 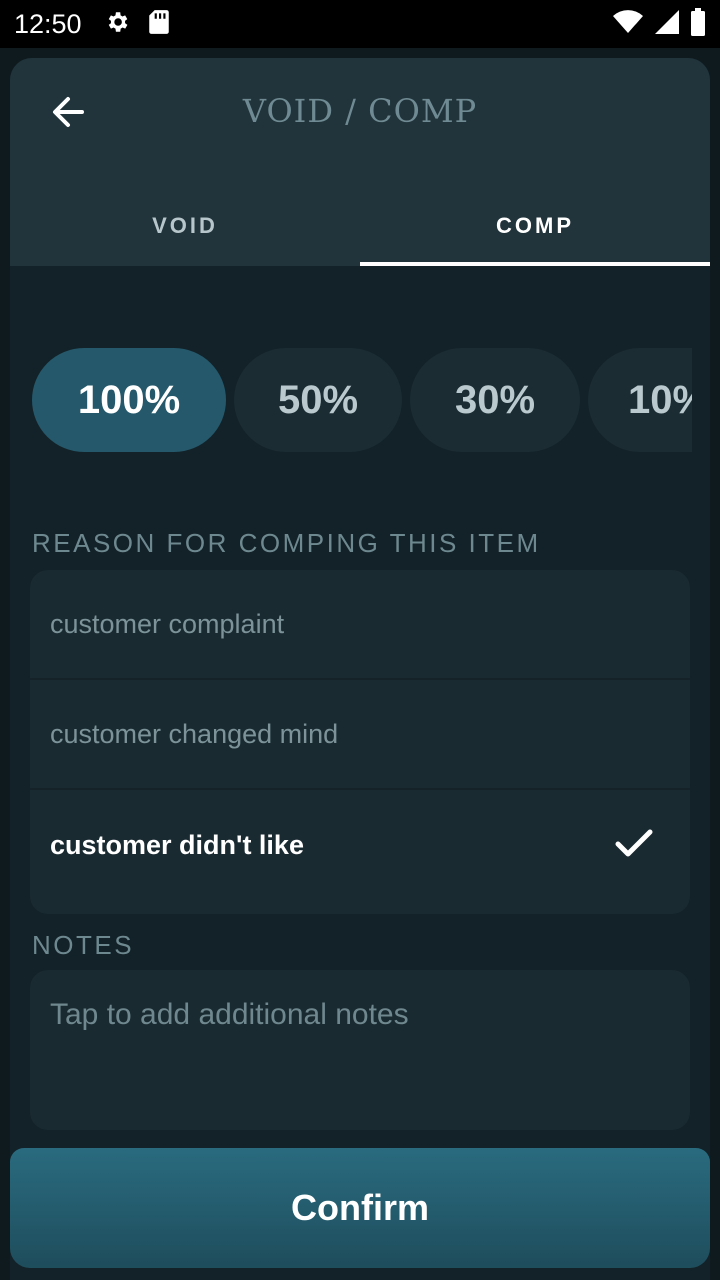 I want to click on reason-section-label: REASON FOR COMPING THIS ITEM, so click(x=286, y=543).